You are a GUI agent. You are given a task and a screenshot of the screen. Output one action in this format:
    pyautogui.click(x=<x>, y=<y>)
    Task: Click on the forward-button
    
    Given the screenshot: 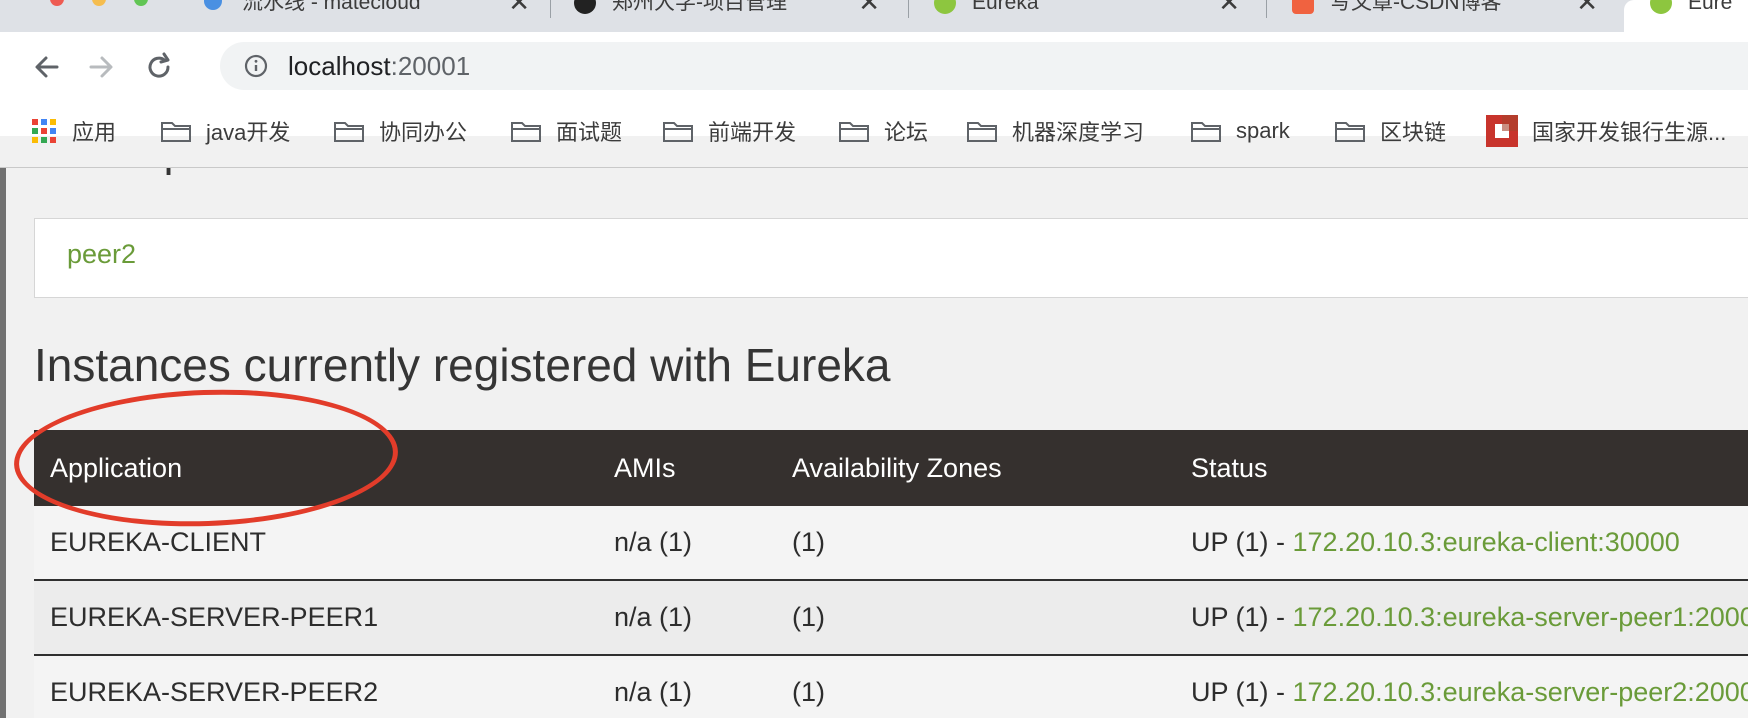 What is the action you would take?
    pyautogui.click(x=101, y=67)
    